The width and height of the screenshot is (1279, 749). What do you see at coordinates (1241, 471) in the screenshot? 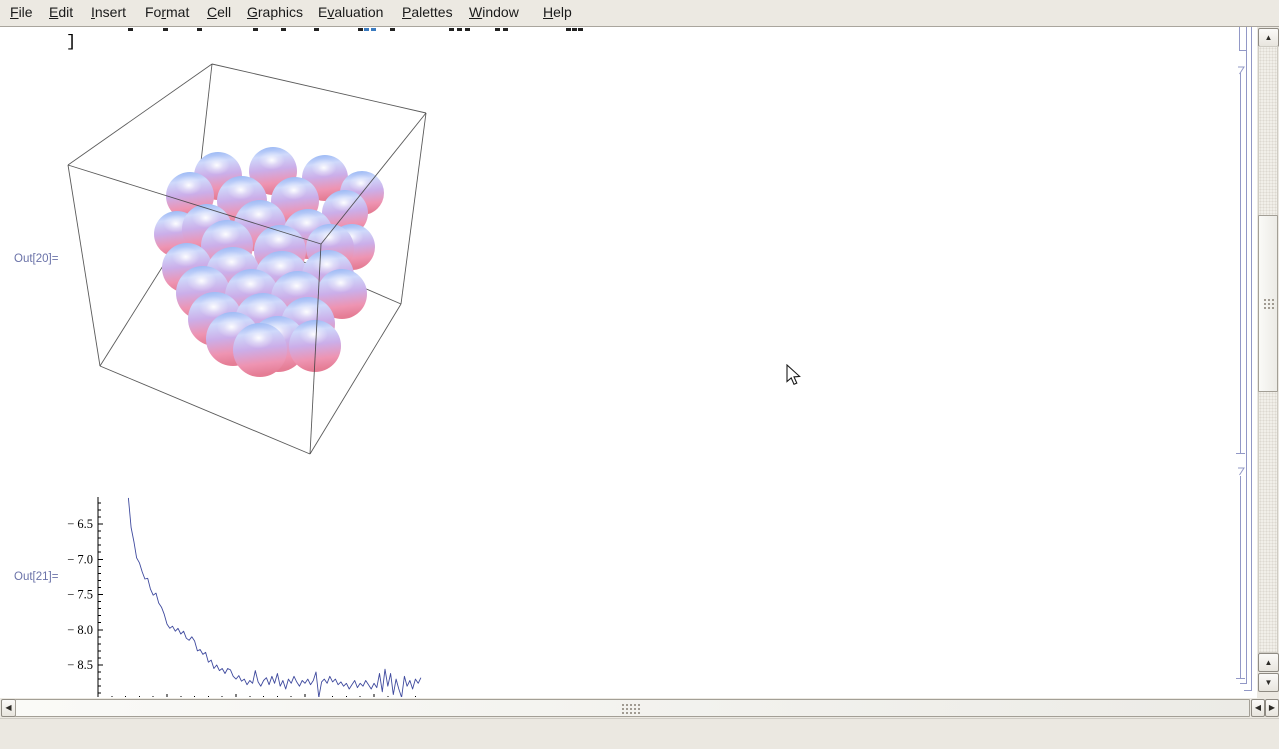
I see `cell-bracket-out21-flag` at bounding box center [1241, 471].